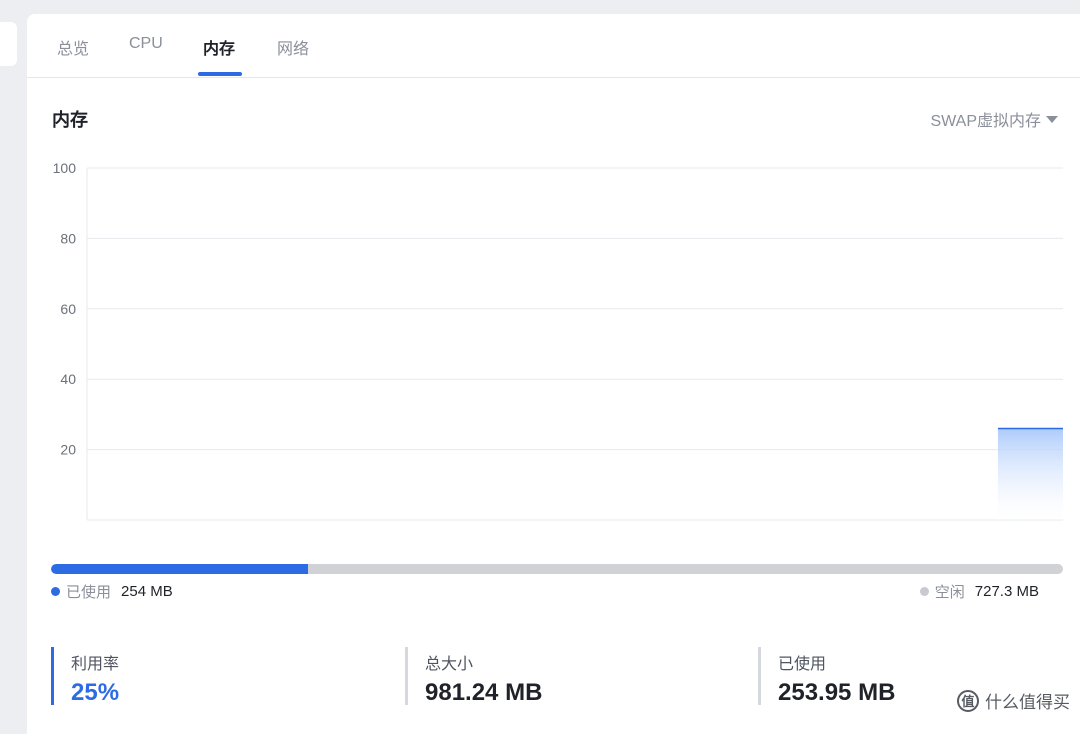 This screenshot has width=1080, height=734. Describe the element at coordinates (112, 591) in the screenshot. I see `legend-used: 已使用 254 MB` at that location.